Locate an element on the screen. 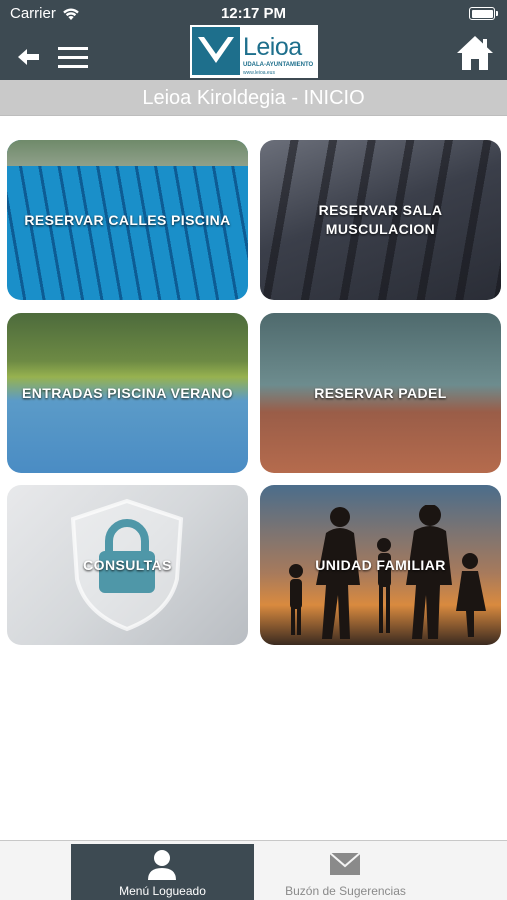  tile-reservar-padel: RESERVAR PADEL is located at coordinates (380, 393).